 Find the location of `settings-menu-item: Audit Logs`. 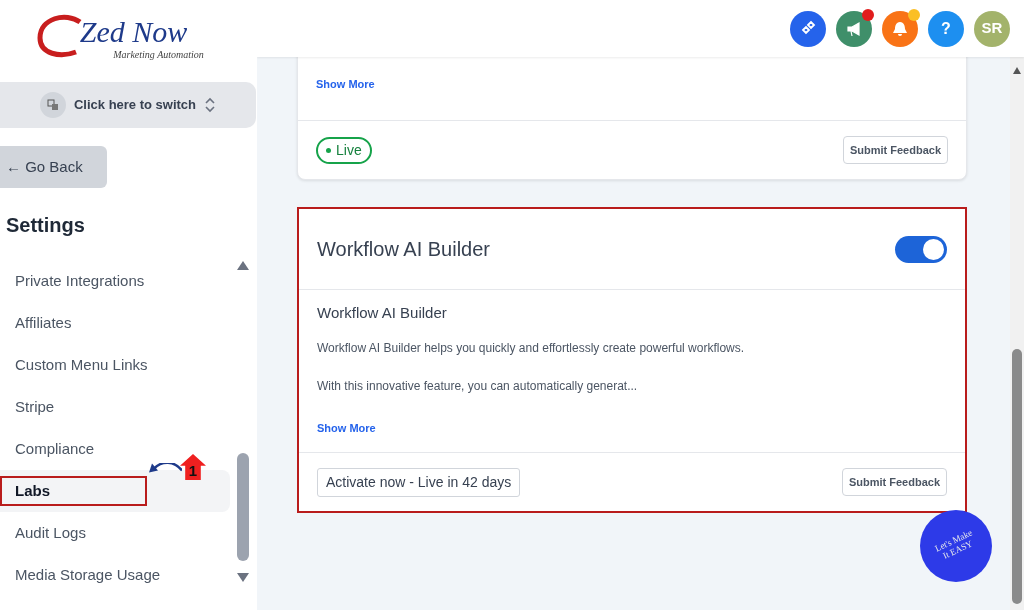

settings-menu-item: Audit Logs is located at coordinates (115, 533).